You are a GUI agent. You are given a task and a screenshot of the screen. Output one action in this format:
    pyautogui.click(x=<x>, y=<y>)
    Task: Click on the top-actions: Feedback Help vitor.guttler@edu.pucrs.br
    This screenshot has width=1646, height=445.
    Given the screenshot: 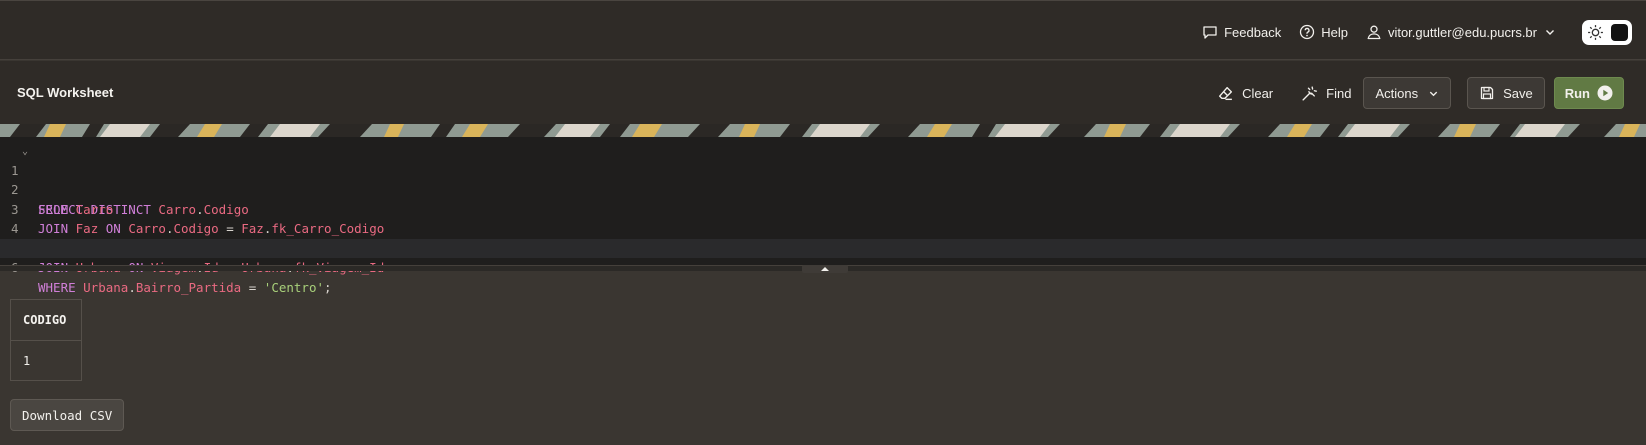 What is the action you would take?
    pyautogui.click(x=1408, y=32)
    